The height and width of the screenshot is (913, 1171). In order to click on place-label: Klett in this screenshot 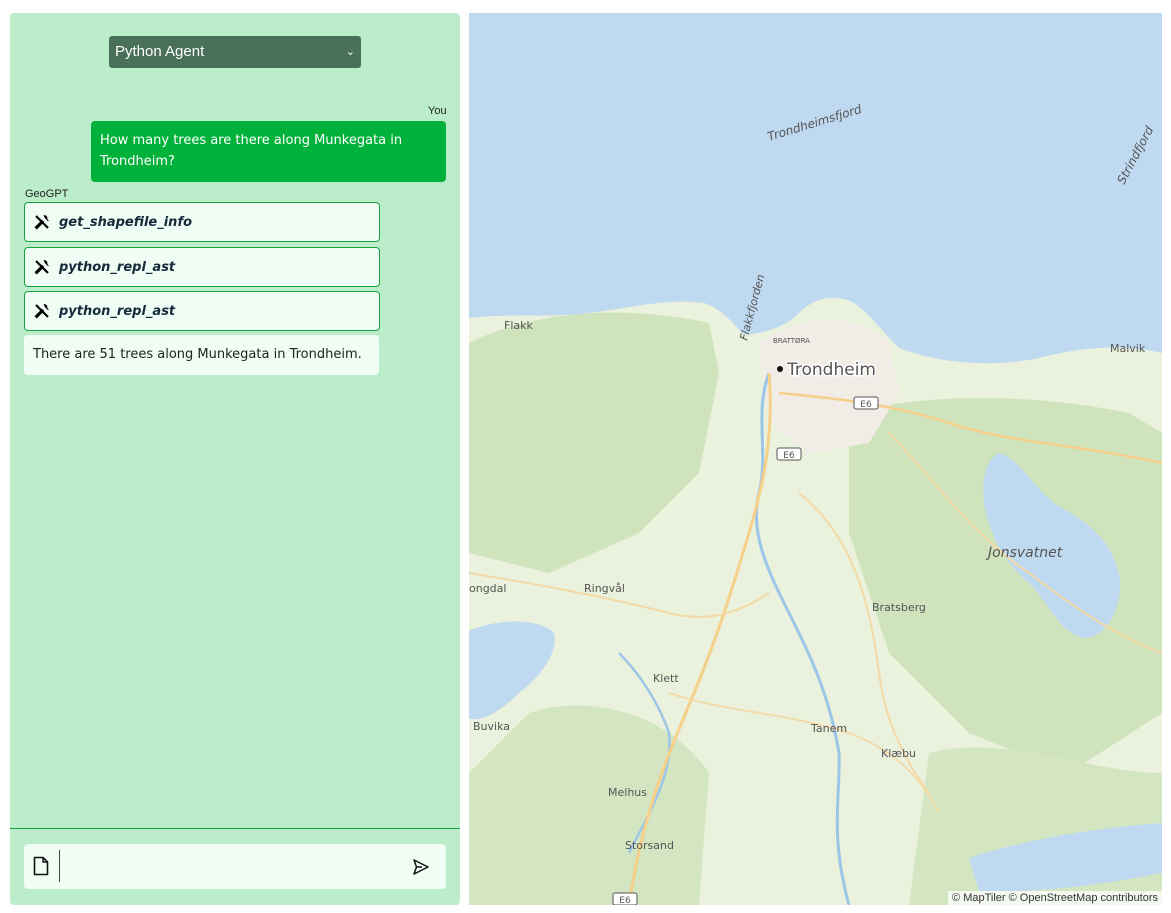, I will do `click(666, 678)`.